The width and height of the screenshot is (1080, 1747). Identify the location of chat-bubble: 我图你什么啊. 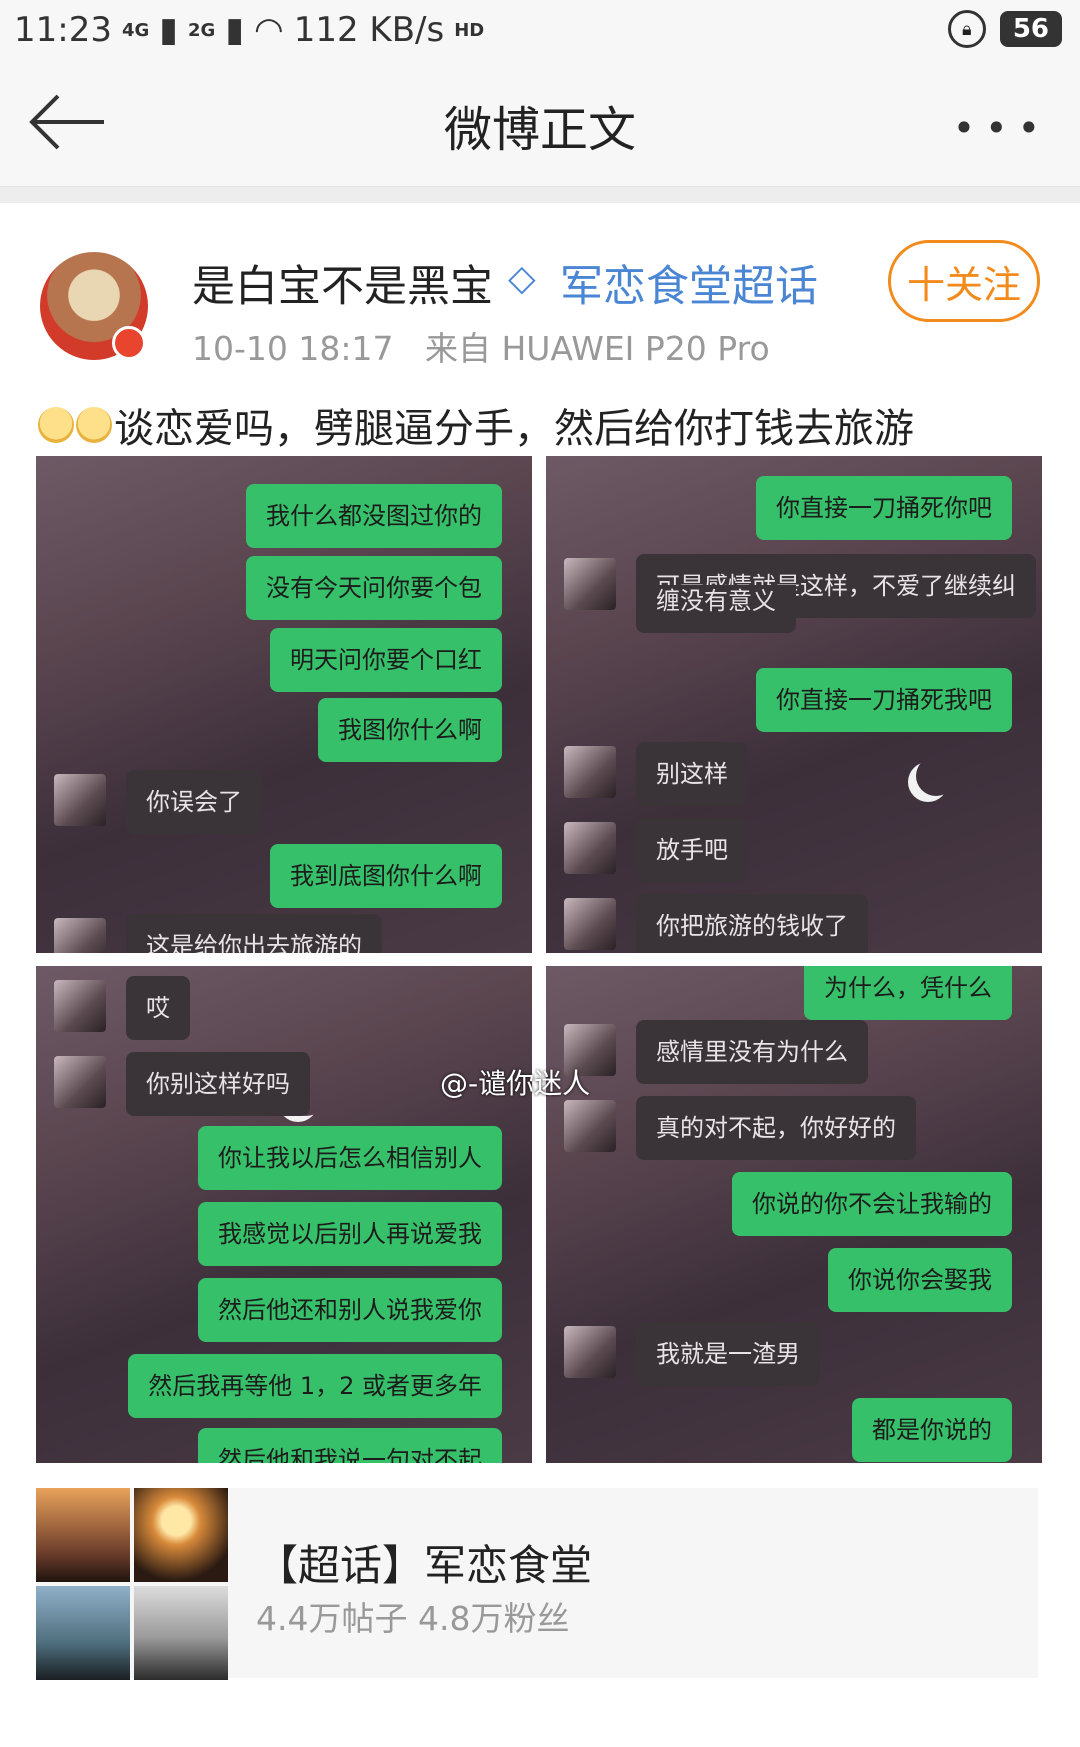
(410, 730).